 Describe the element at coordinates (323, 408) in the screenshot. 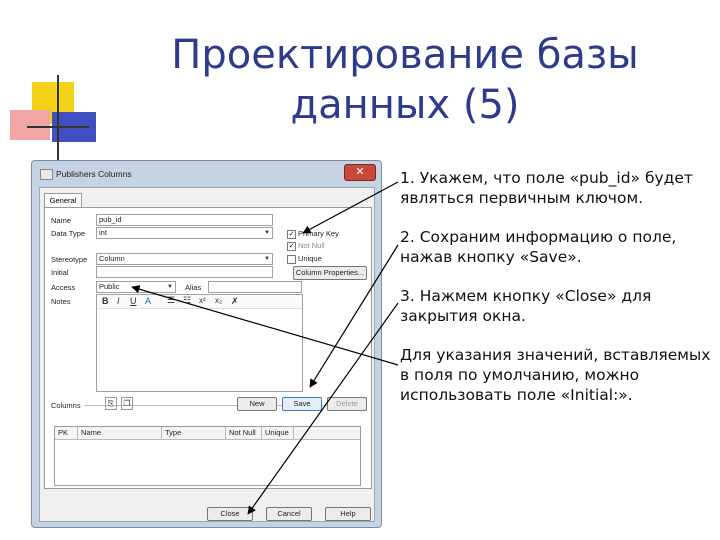

I see `arrow-to-close` at that location.